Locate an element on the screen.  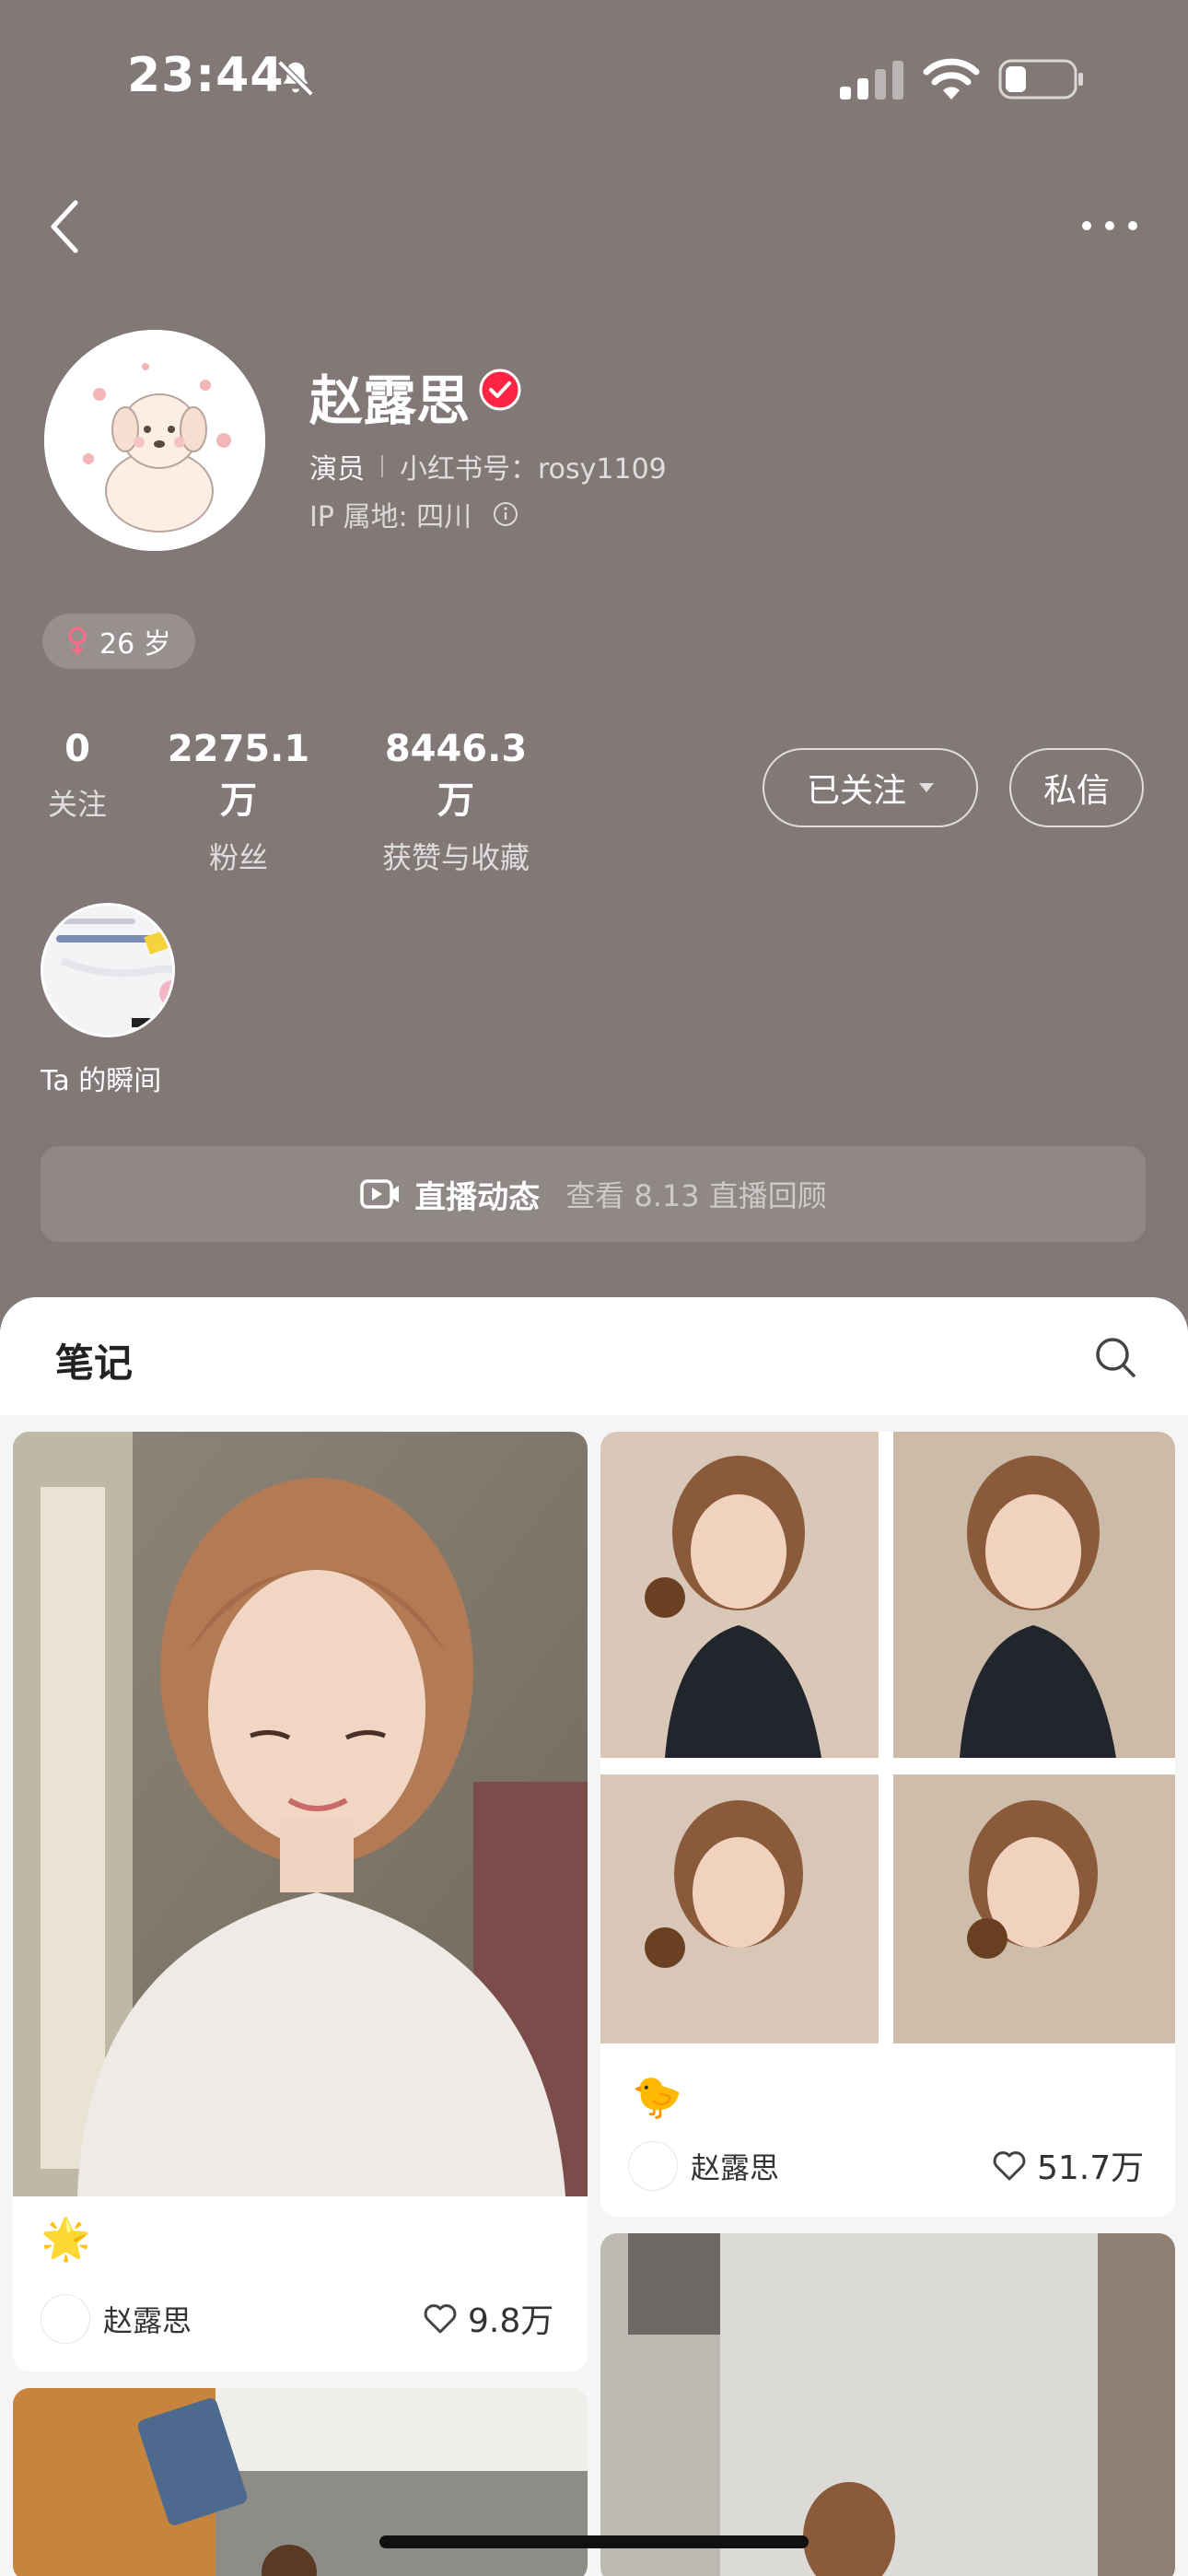
note-likes: 9.8万 is located at coordinates (487, 2318).